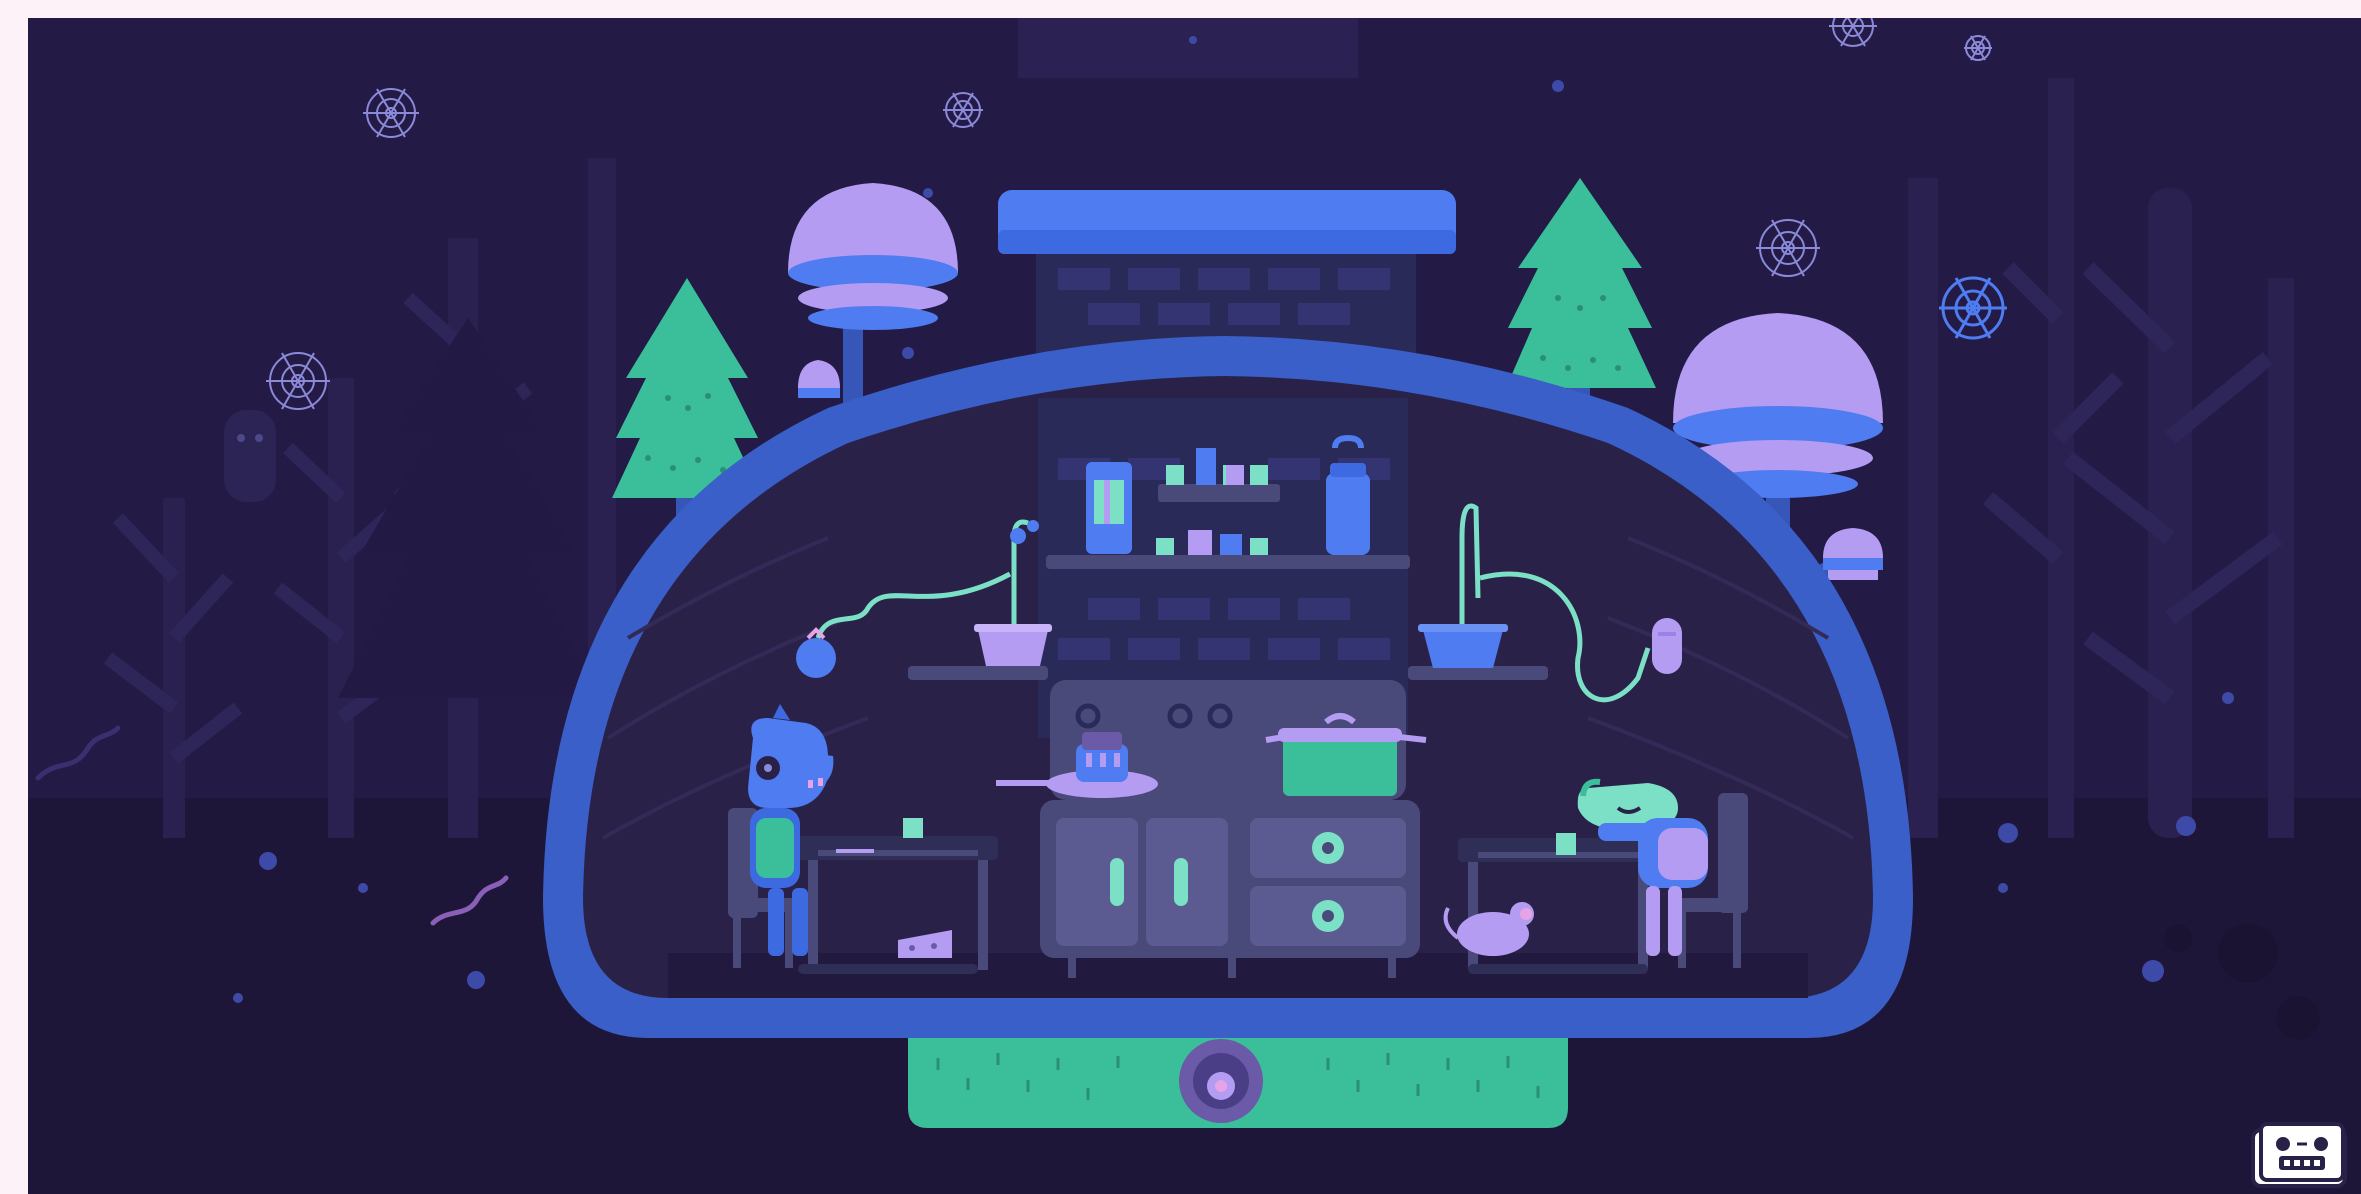 Image resolution: width=2361 pixels, height=1194 pixels. What do you see at coordinates (1238, 1078) in the screenshot?
I see `burrow-base` at bounding box center [1238, 1078].